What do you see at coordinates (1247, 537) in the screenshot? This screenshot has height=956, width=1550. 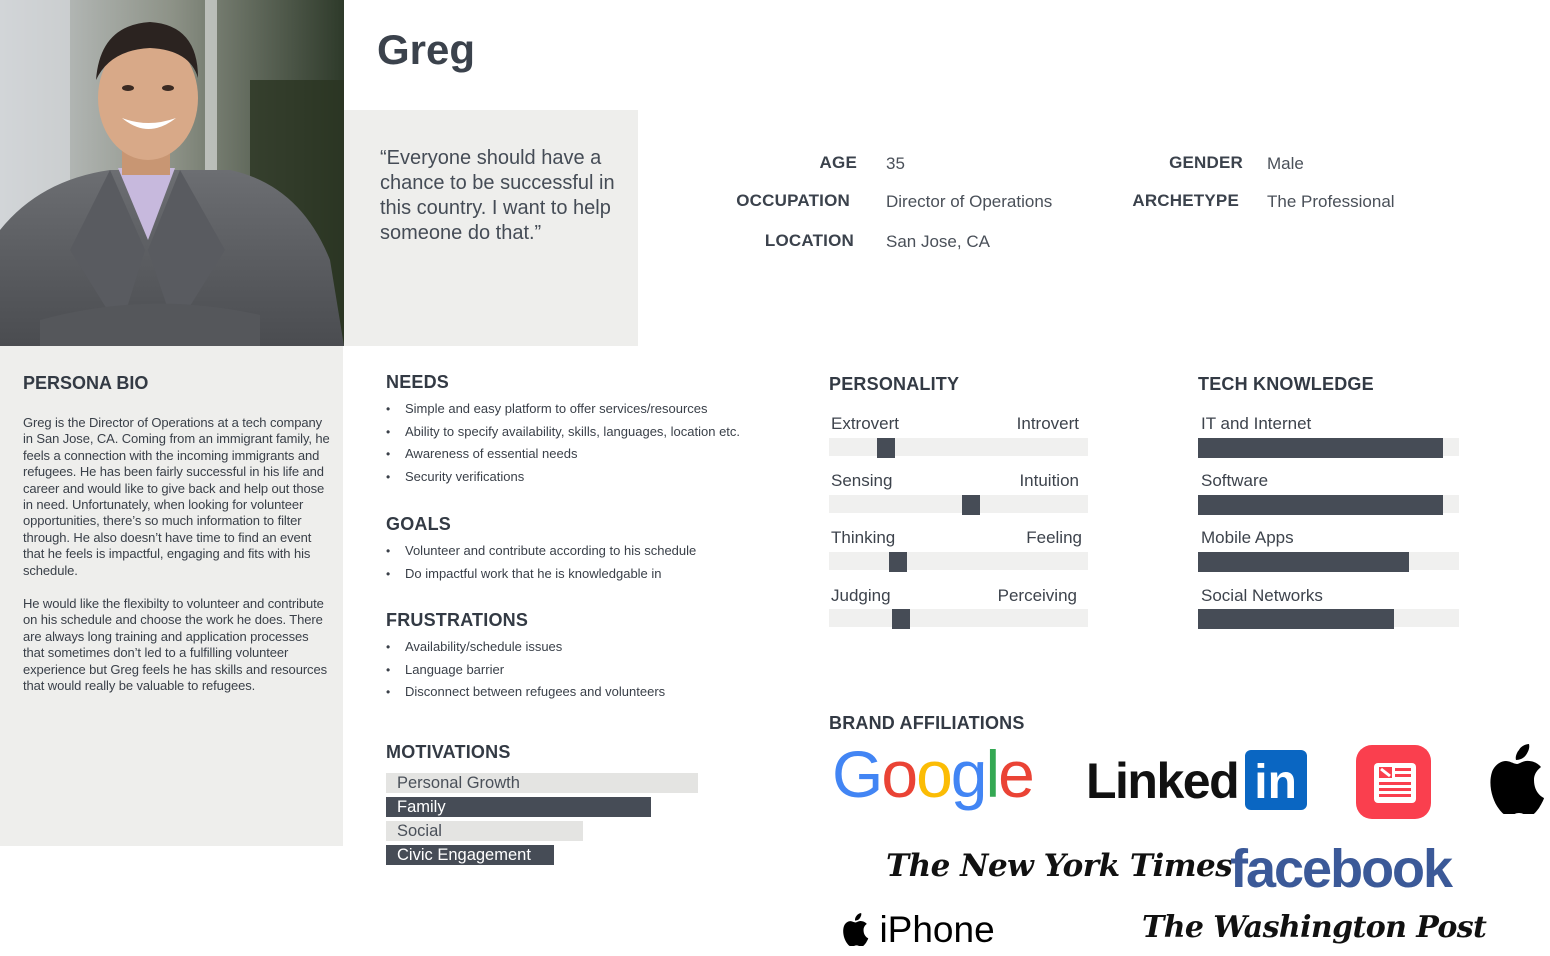 I see `tech-label: Mobile Apps` at bounding box center [1247, 537].